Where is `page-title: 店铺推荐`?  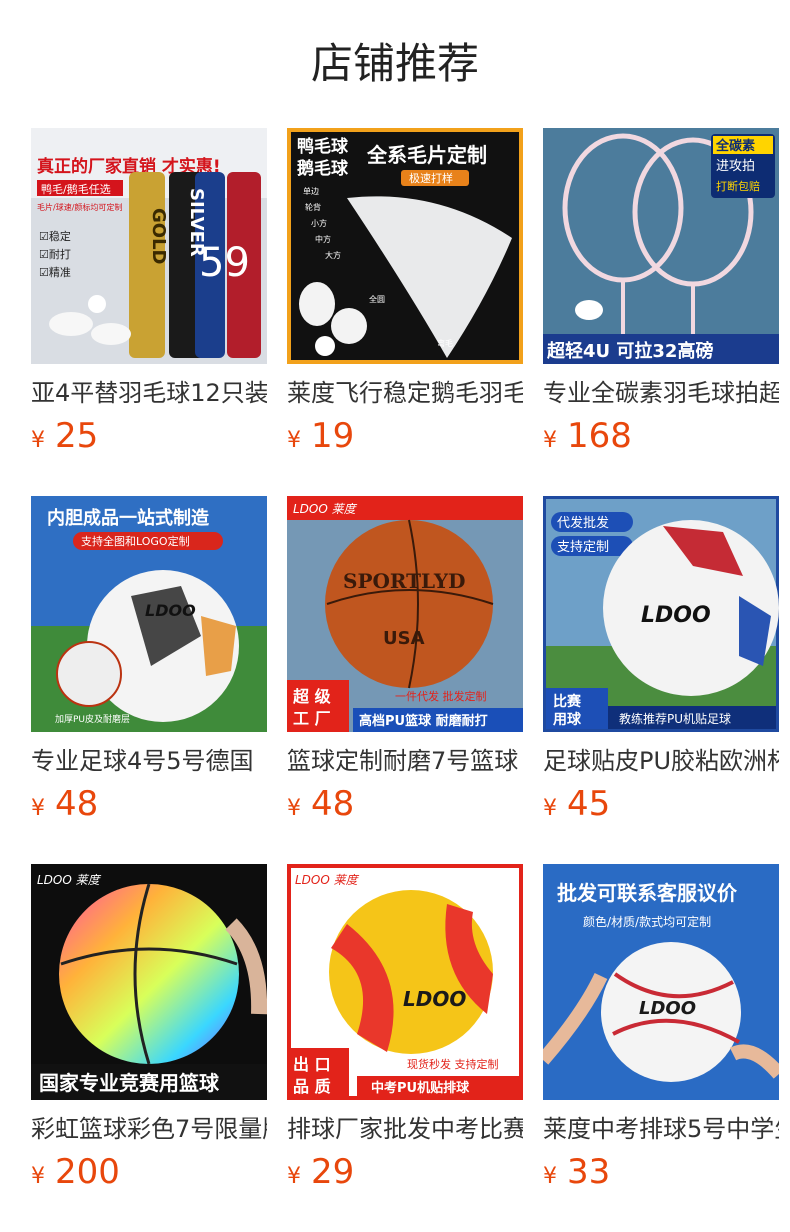 page-title: 店铺推荐 is located at coordinates (394, 63).